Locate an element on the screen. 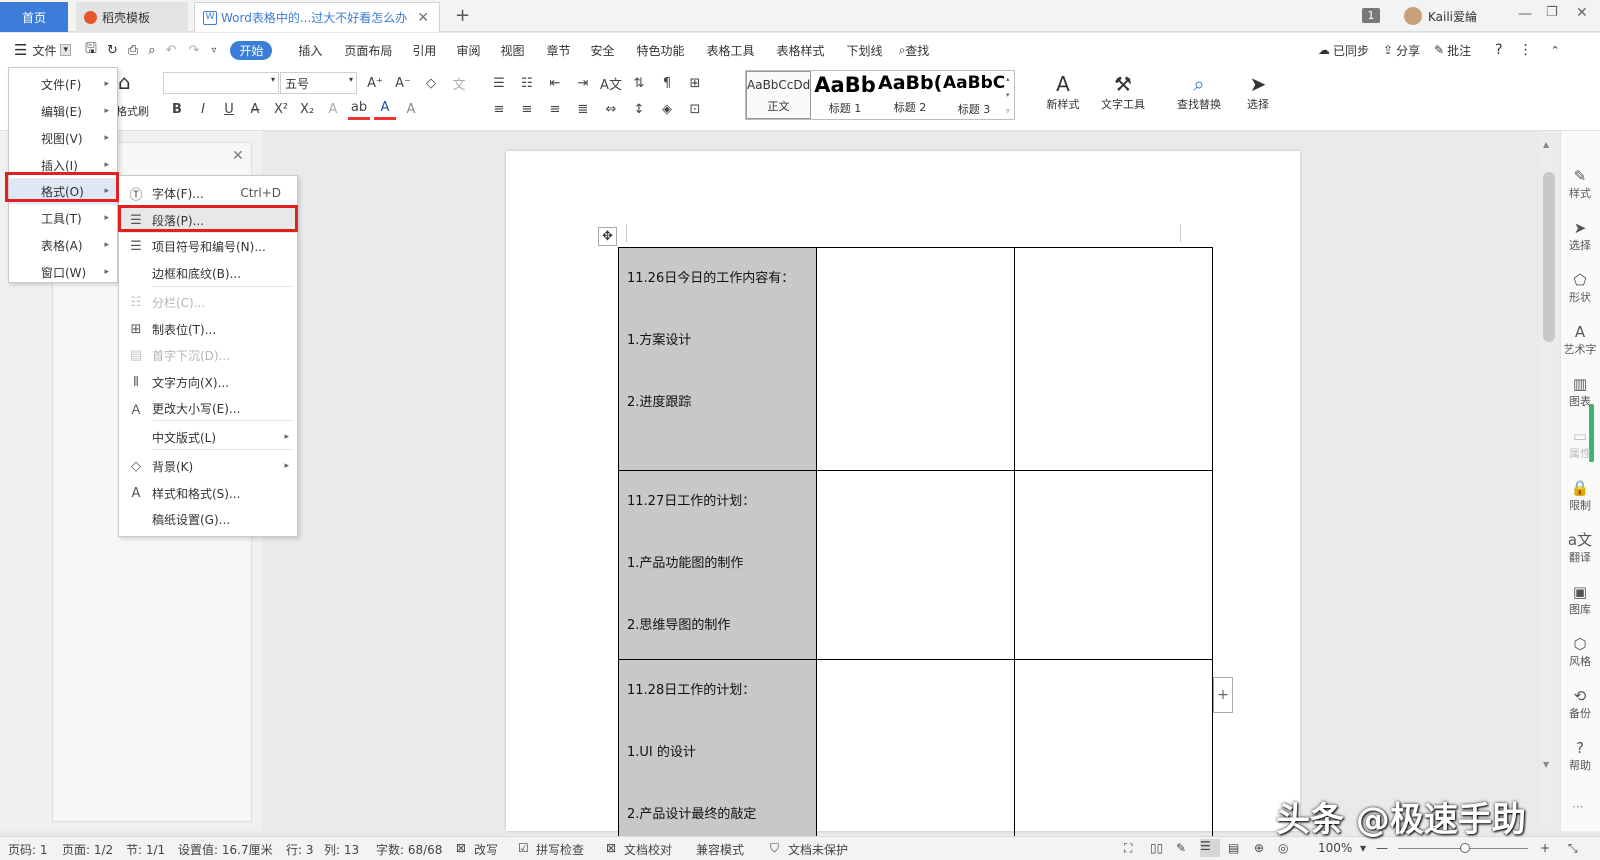 The width and height of the screenshot is (1600, 860). sync-status: 已同步 is located at coordinates (1351, 50).